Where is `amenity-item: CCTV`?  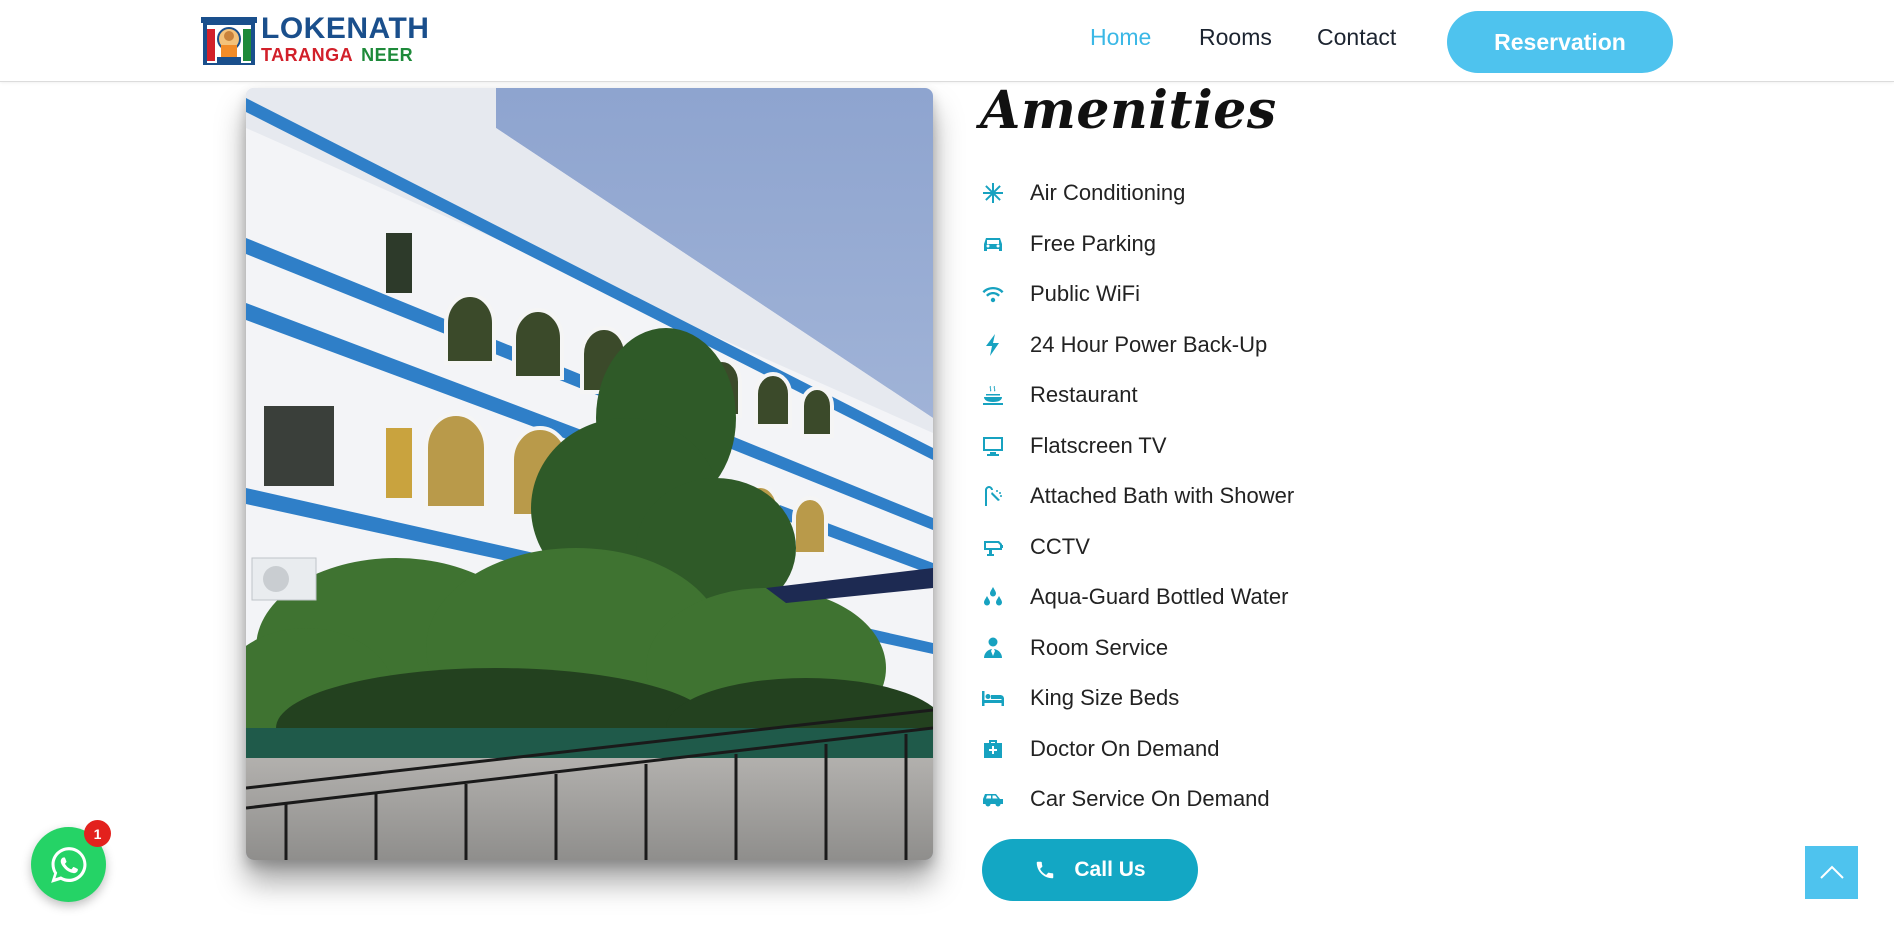
amenity-item: CCTV is located at coordinates (1137, 547).